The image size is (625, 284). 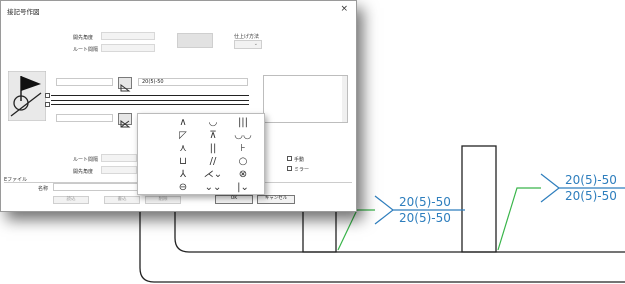 What do you see at coordinates (86, 160) in the screenshot?
I see `lower-root-gap-label: ルート間隔` at bounding box center [86, 160].